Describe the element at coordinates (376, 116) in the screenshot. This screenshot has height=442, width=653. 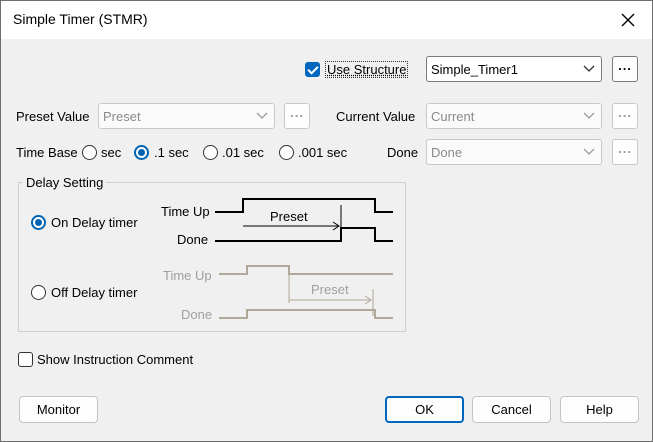
I see `current-value-label: Current Value` at that location.